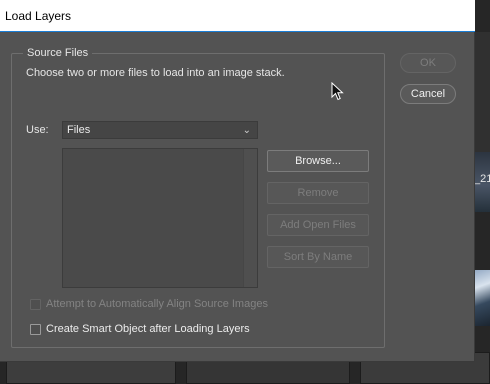  Describe the element at coordinates (428, 63) in the screenshot. I see `ok-button: OK` at that location.